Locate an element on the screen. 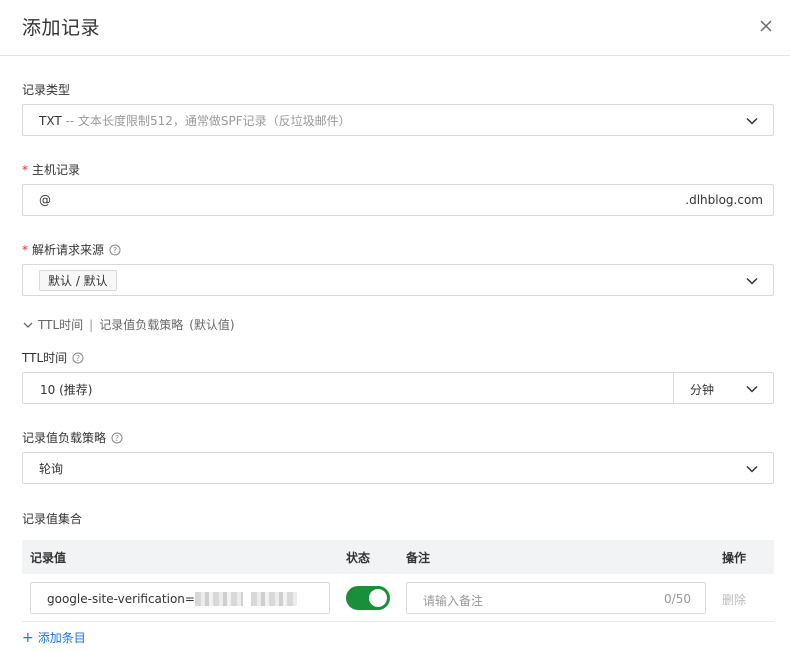 The image size is (790, 652). record-table-header: 记录值 状态 备注 操作 is located at coordinates (398, 557).